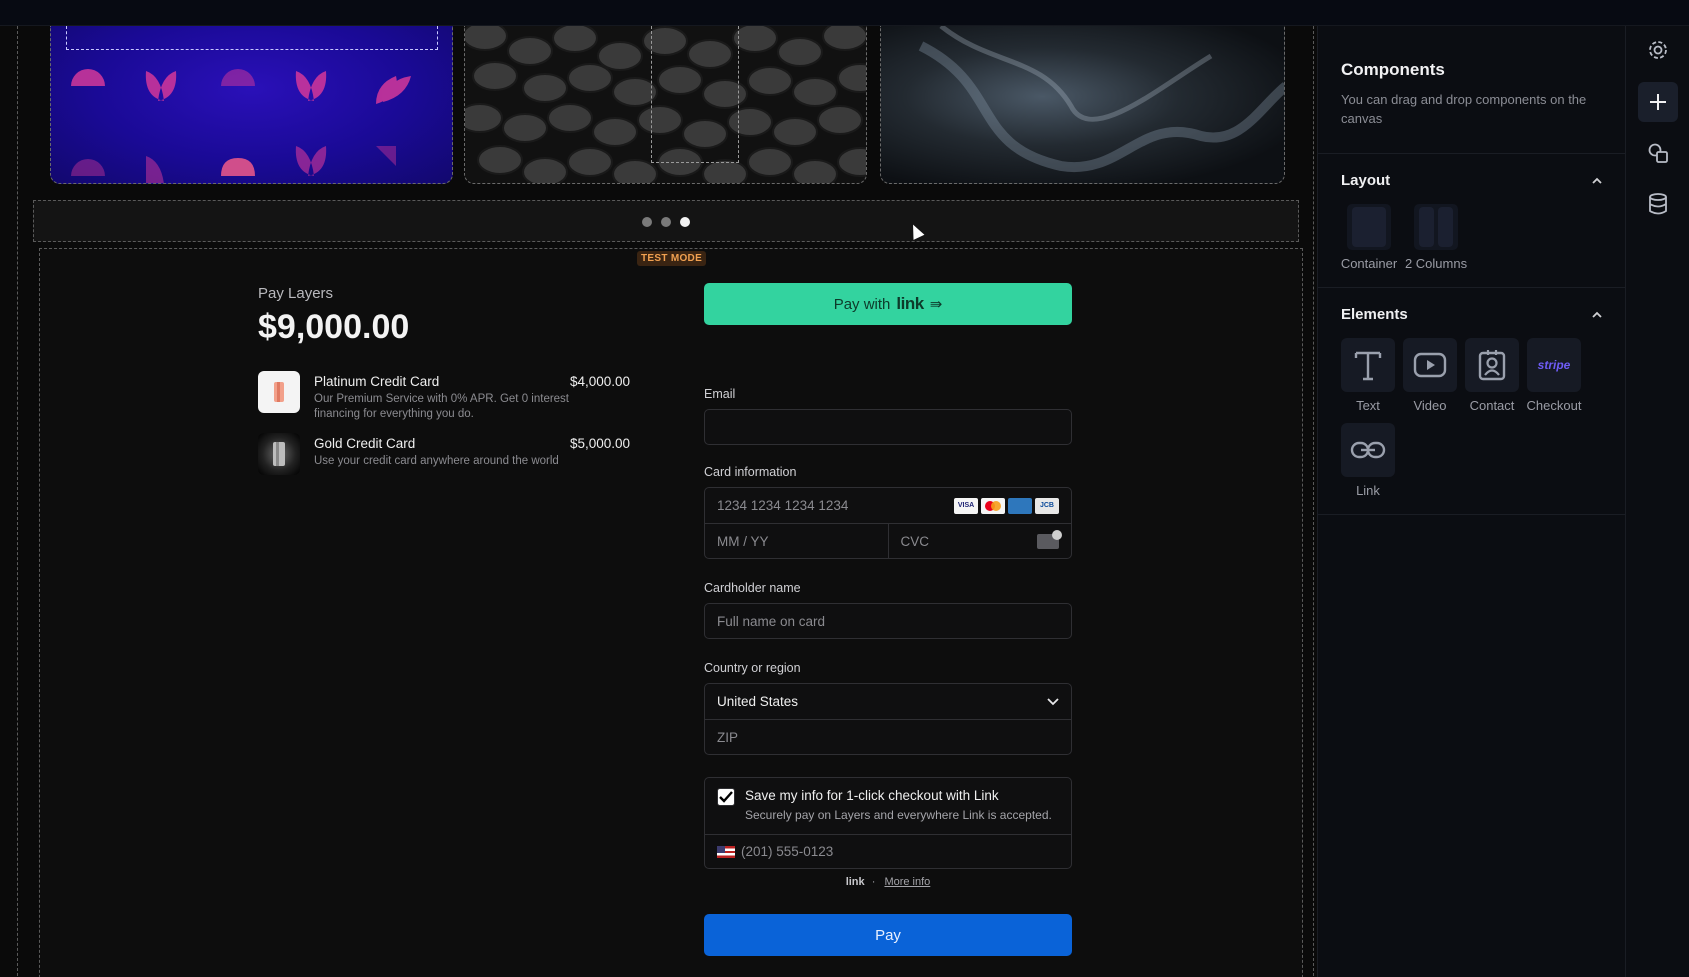 This screenshot has width=1689, height=977. Describe the element at coordinates (752, 588) in the screenshot. I see `cardholder-label: Cardholder name` at that location.